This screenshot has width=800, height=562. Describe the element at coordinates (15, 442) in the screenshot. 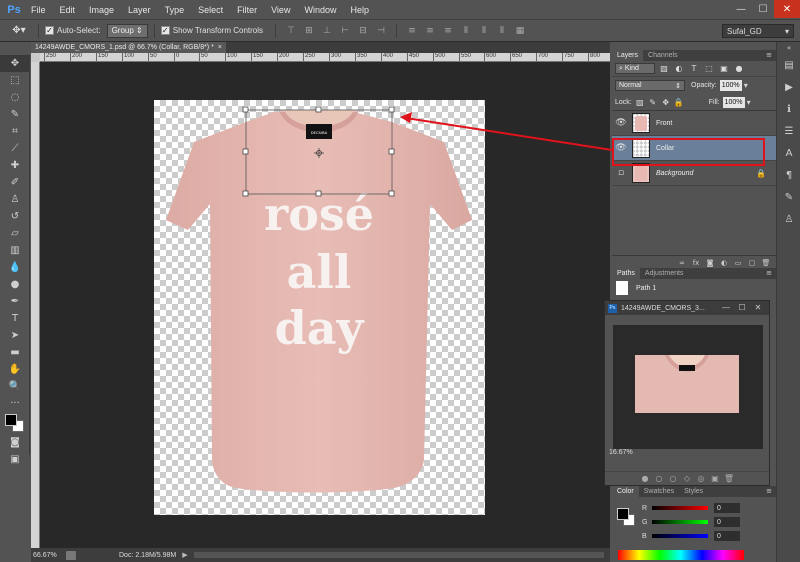

I see `quick-mask-icon: ◙` at that location.